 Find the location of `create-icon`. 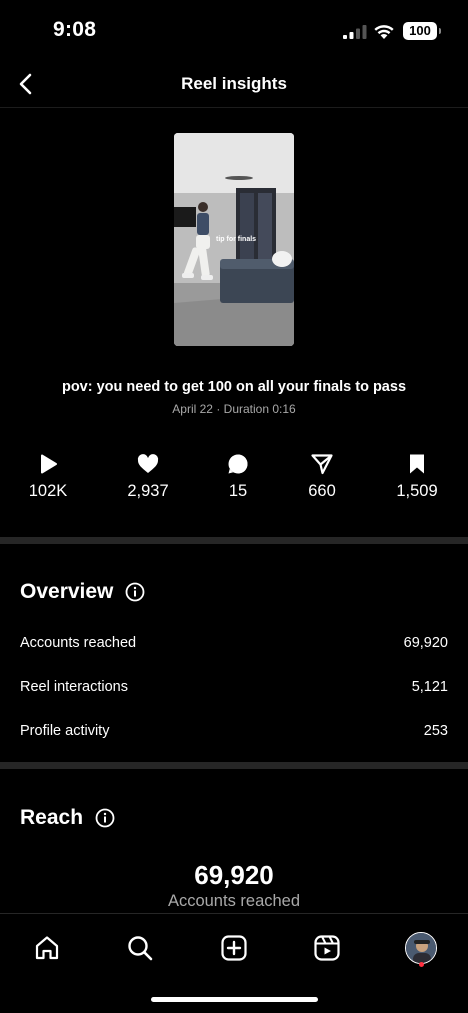

create-icon is located at coordinates (234, 948).